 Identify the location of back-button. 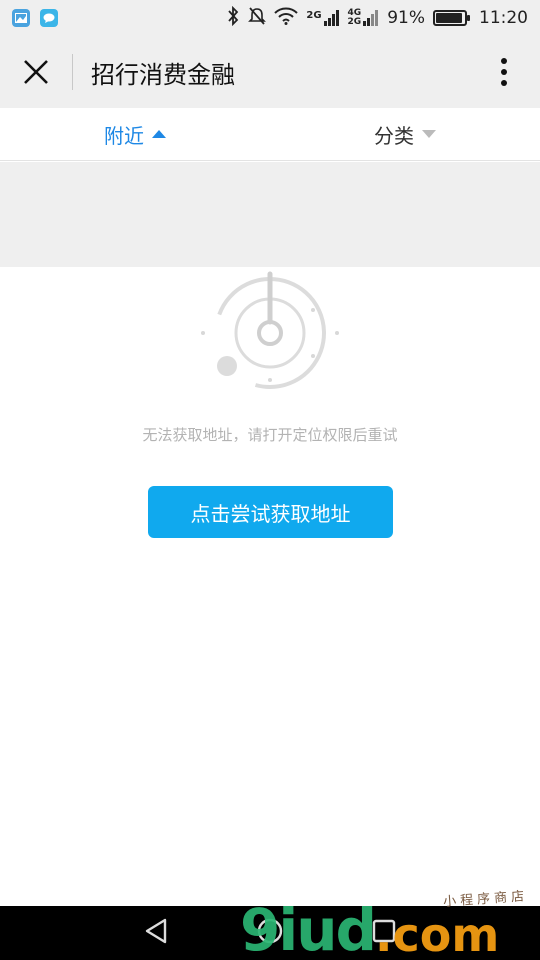
(156, 933).